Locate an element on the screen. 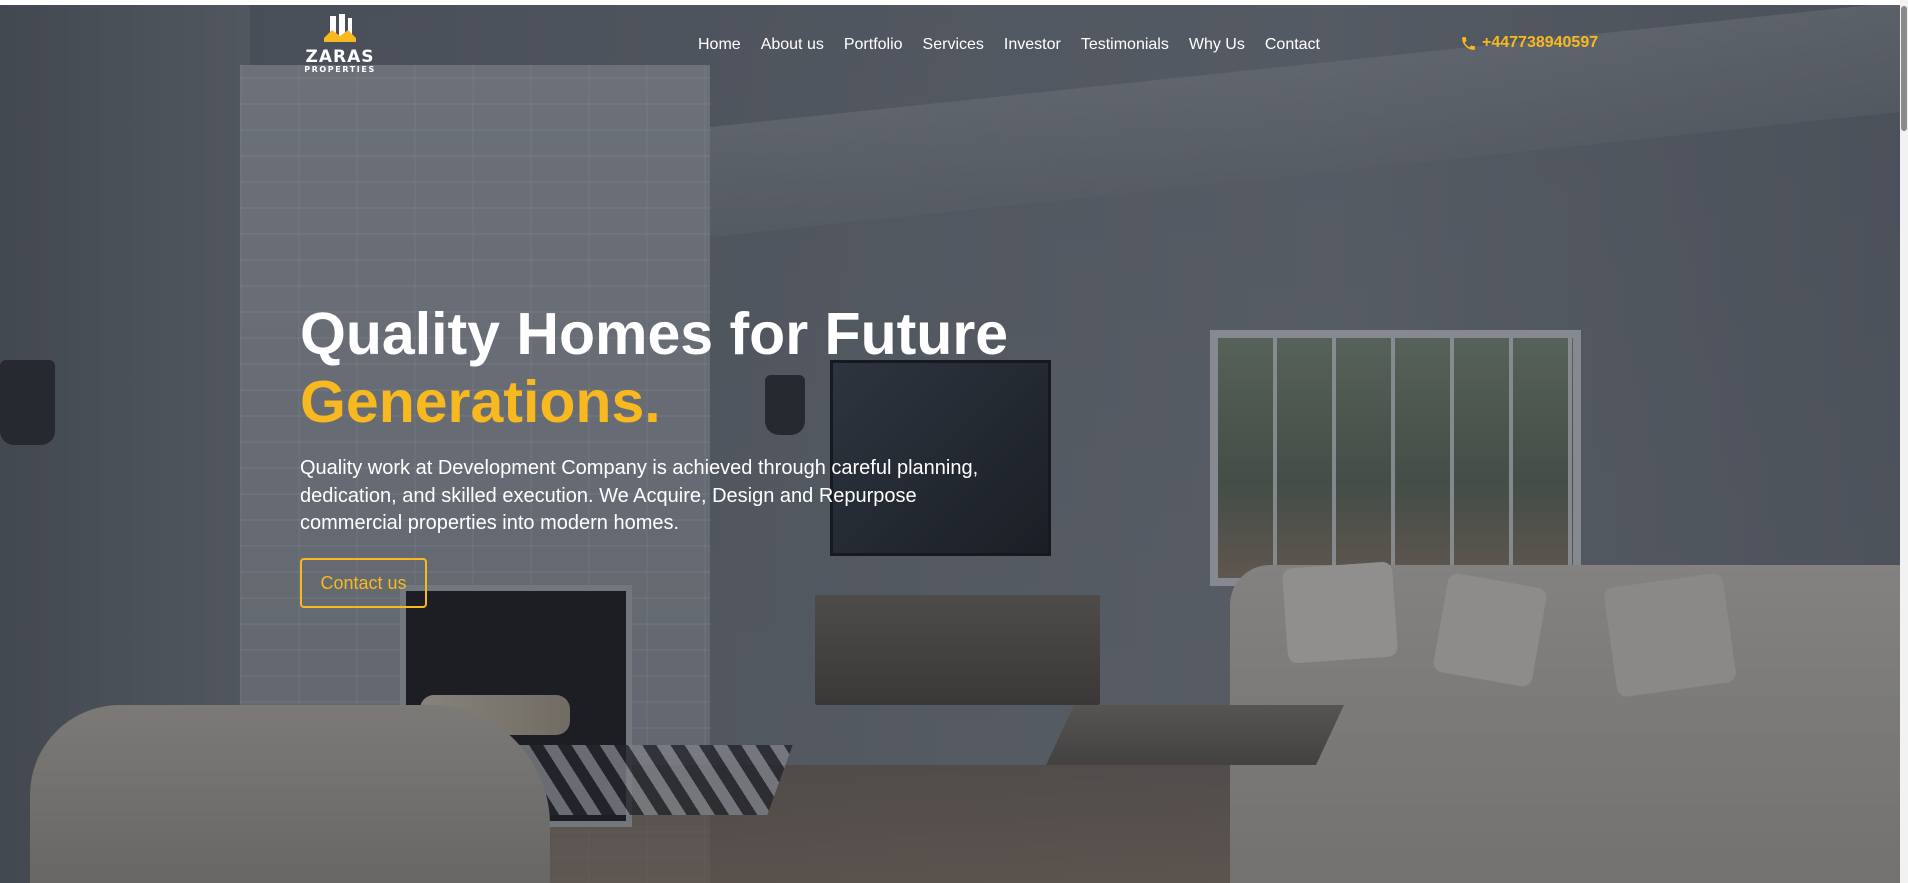  hero-title-line1: Quality Homes for Future is located at coordinates (654, 334).